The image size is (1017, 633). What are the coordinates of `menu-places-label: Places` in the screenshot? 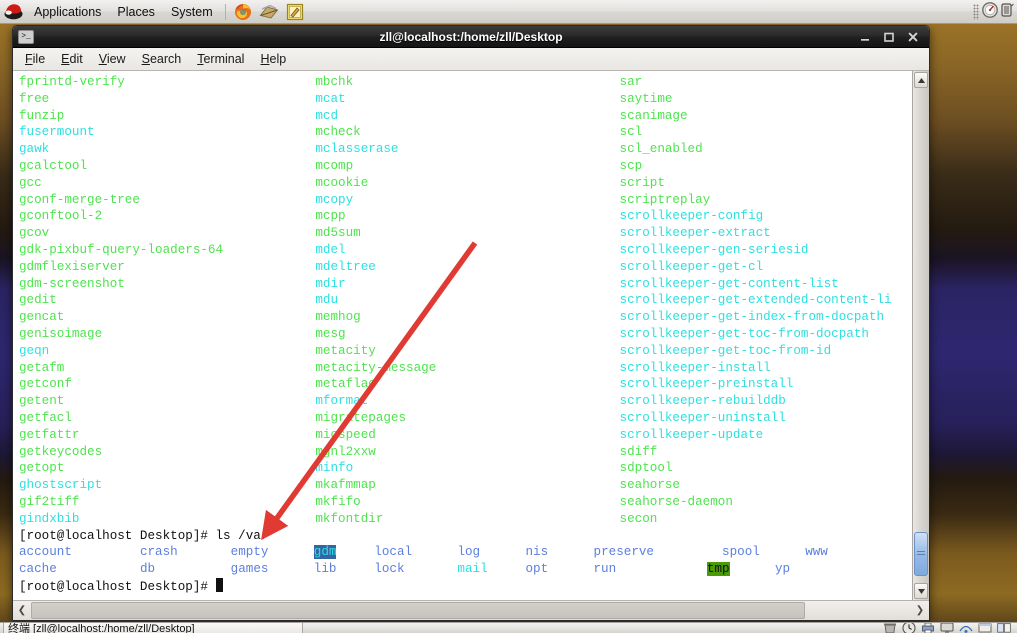 It's located at (136, 11).